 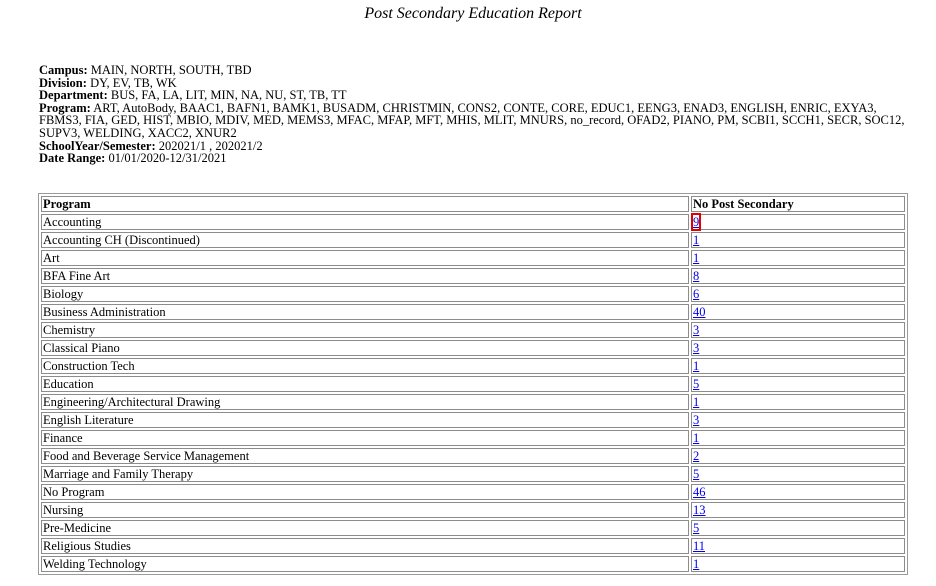 What do you see at coordinates (365, 240) in the screenshot?
I see `program-name-cell: Accounting CH (Discontinued)` at bounding box center [365, 240].